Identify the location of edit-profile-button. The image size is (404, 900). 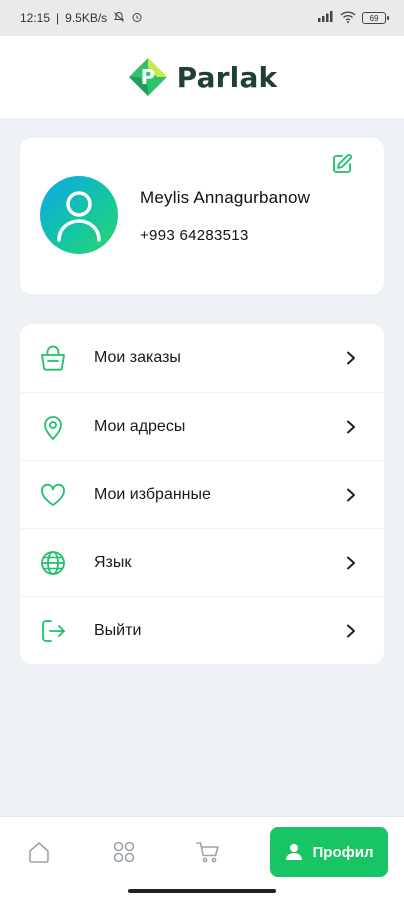
(342, 164).